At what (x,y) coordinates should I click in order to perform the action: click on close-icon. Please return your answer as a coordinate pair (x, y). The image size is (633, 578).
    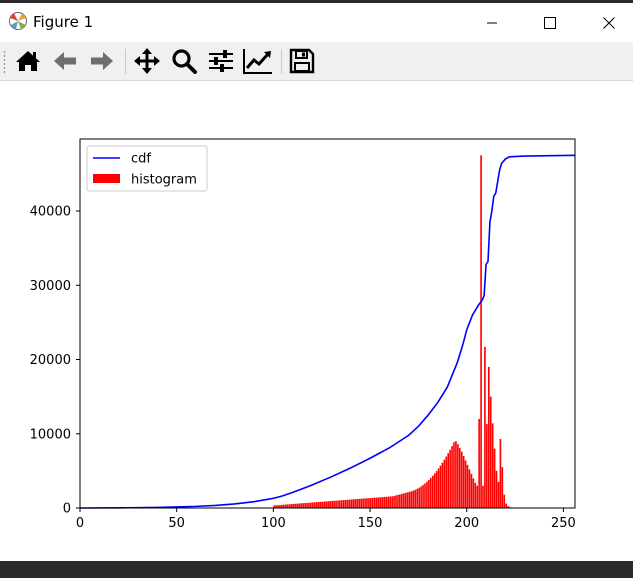
    Looking at the image, I should click on (608, 22).